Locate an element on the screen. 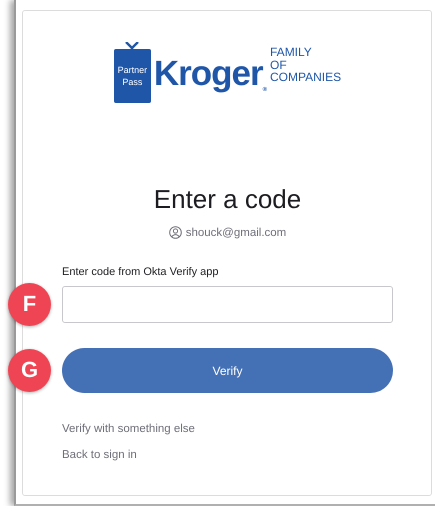 This screenshot has height=506, width=435. step-marker: F is located at coordinates (29, 304).